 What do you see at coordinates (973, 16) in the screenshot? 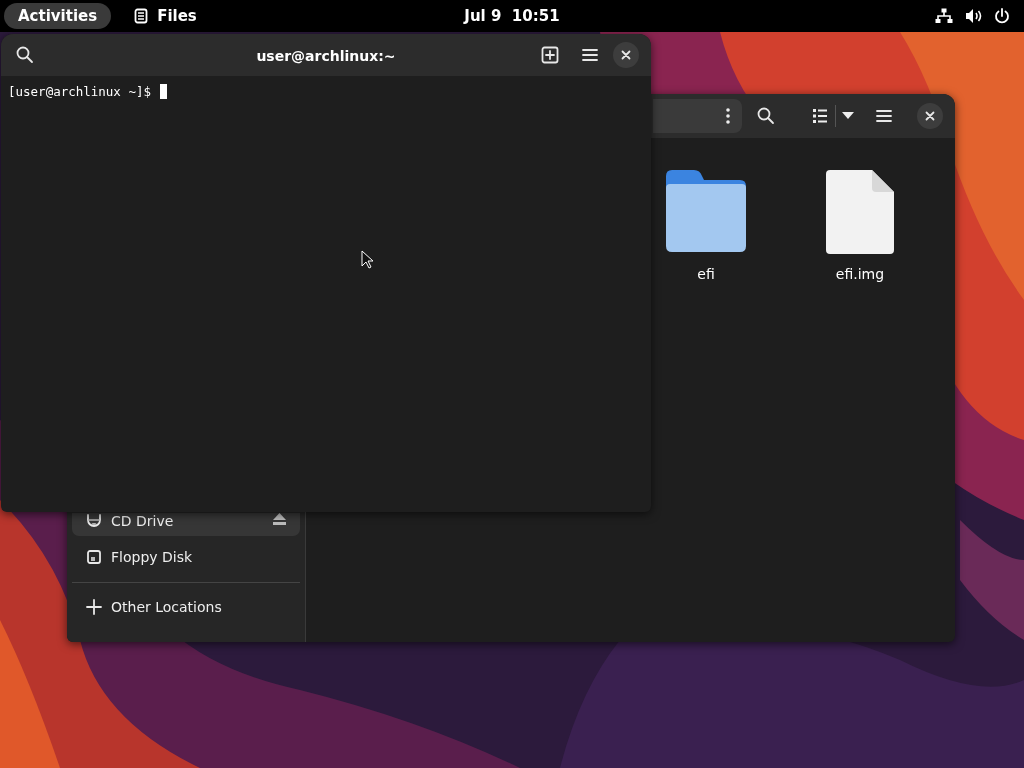
I see `volume-icon` at bounding box center [973, 16].